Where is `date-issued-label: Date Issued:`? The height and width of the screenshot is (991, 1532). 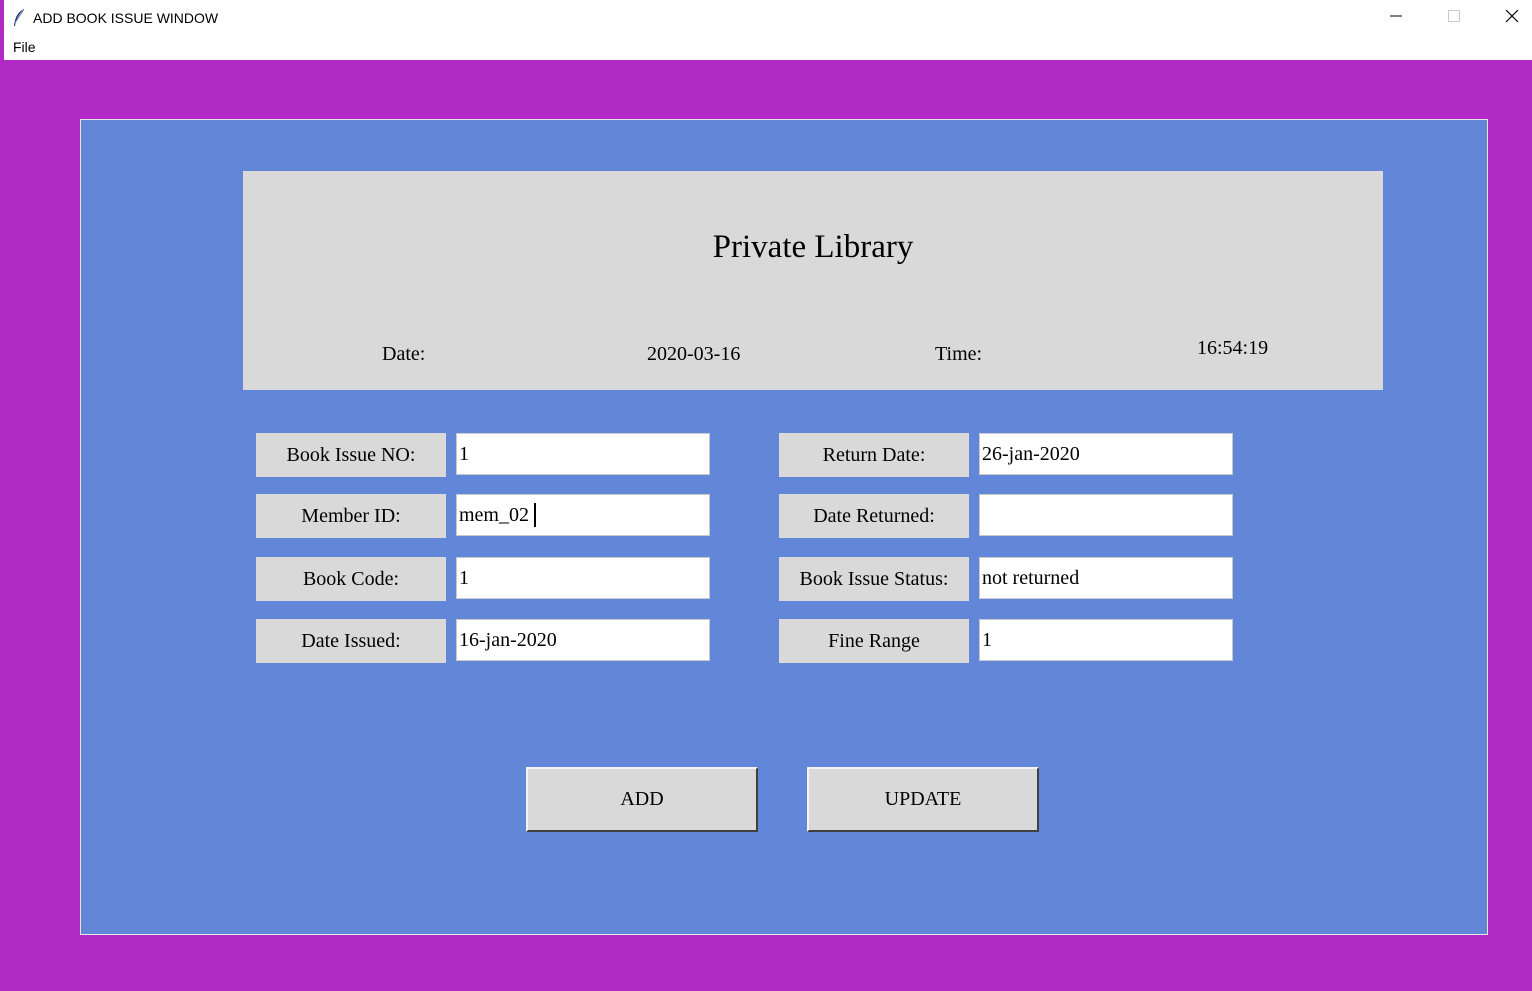
date-issued-label: Date Issued: is located at coordinates (351, 641).